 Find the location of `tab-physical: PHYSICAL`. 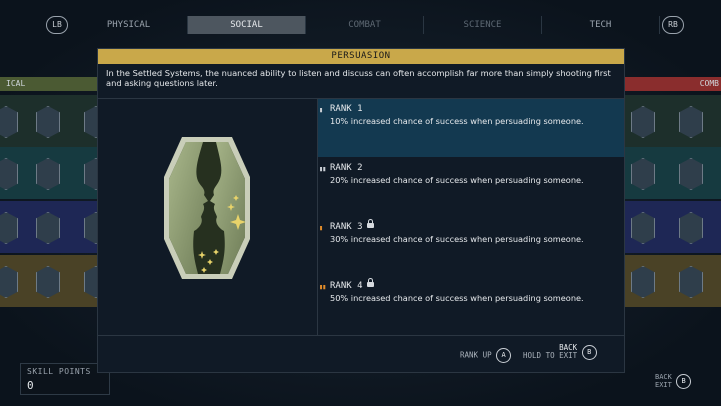

tab-physical: PHYSICAL is located at coordinates (129, 25).